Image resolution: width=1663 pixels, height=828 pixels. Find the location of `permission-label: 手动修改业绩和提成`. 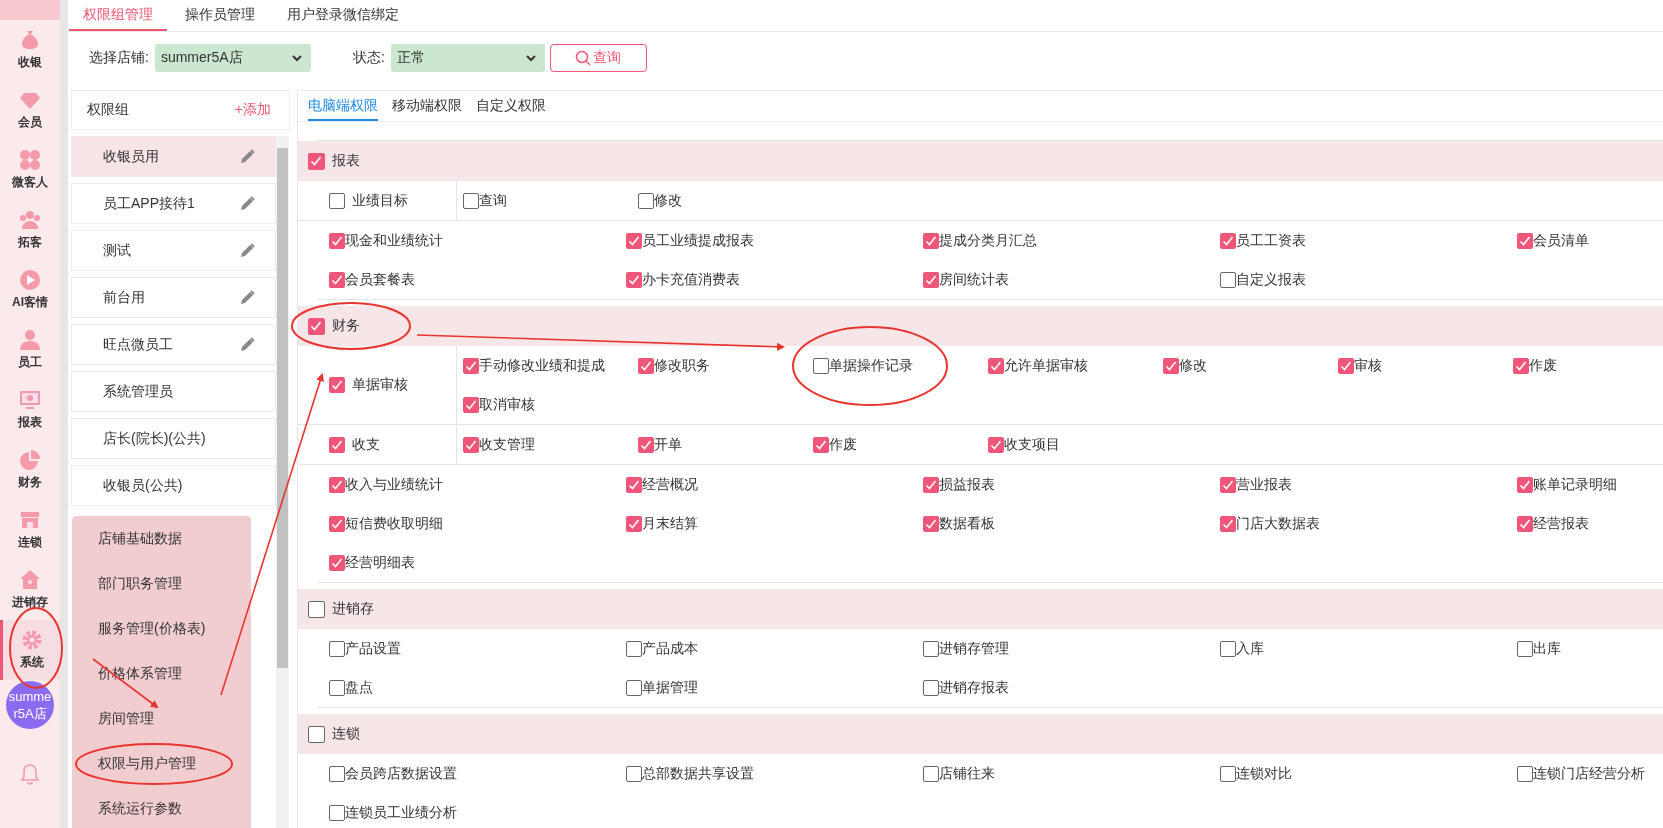

permission-label: 手动修改业绩和提成 is located at coordinates (542, 365).